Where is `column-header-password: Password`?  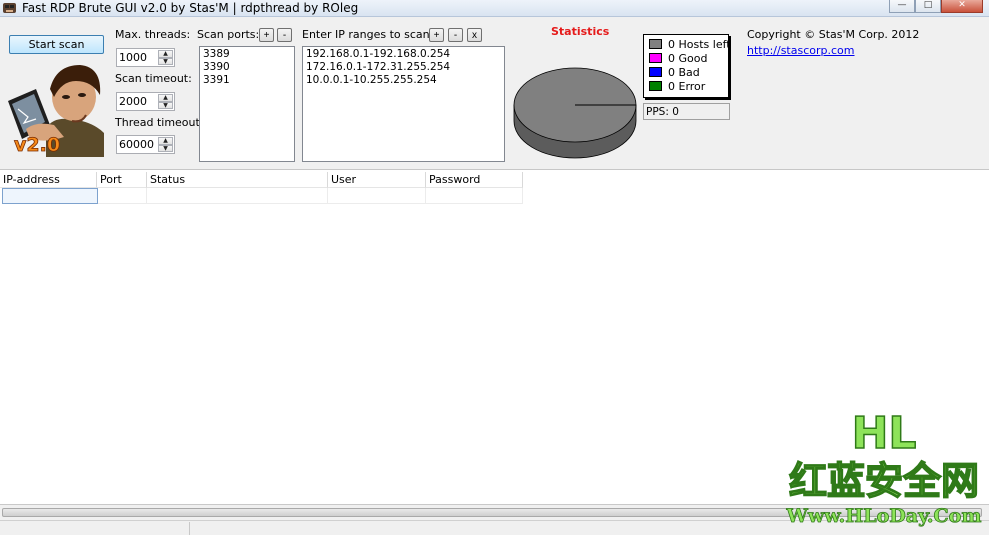
column-header-password: Password is located at coordinates (474, 180).